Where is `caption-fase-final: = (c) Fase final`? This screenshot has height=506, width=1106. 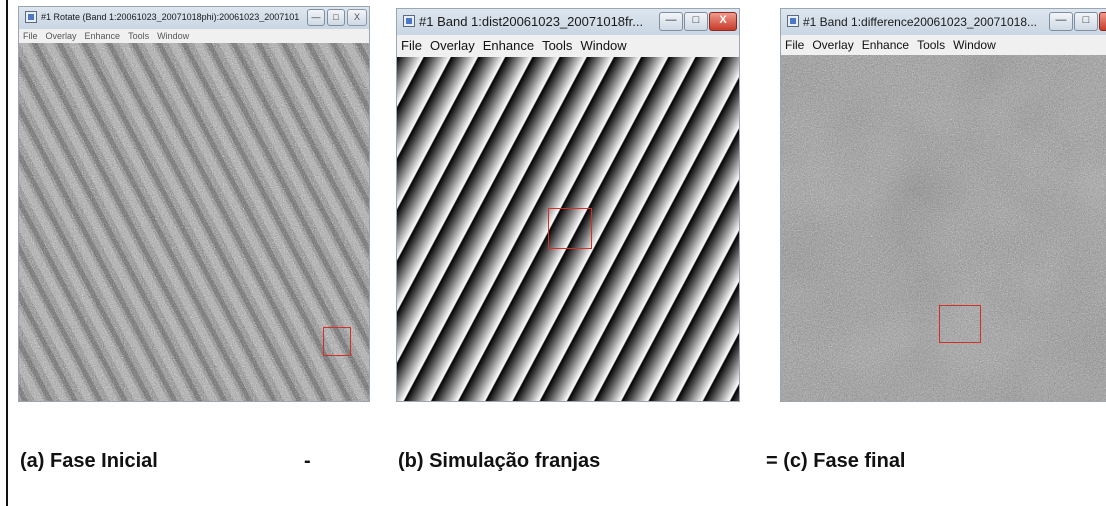
caption-fase-final: = (c) Fase final is located at coordinates (836, 461).